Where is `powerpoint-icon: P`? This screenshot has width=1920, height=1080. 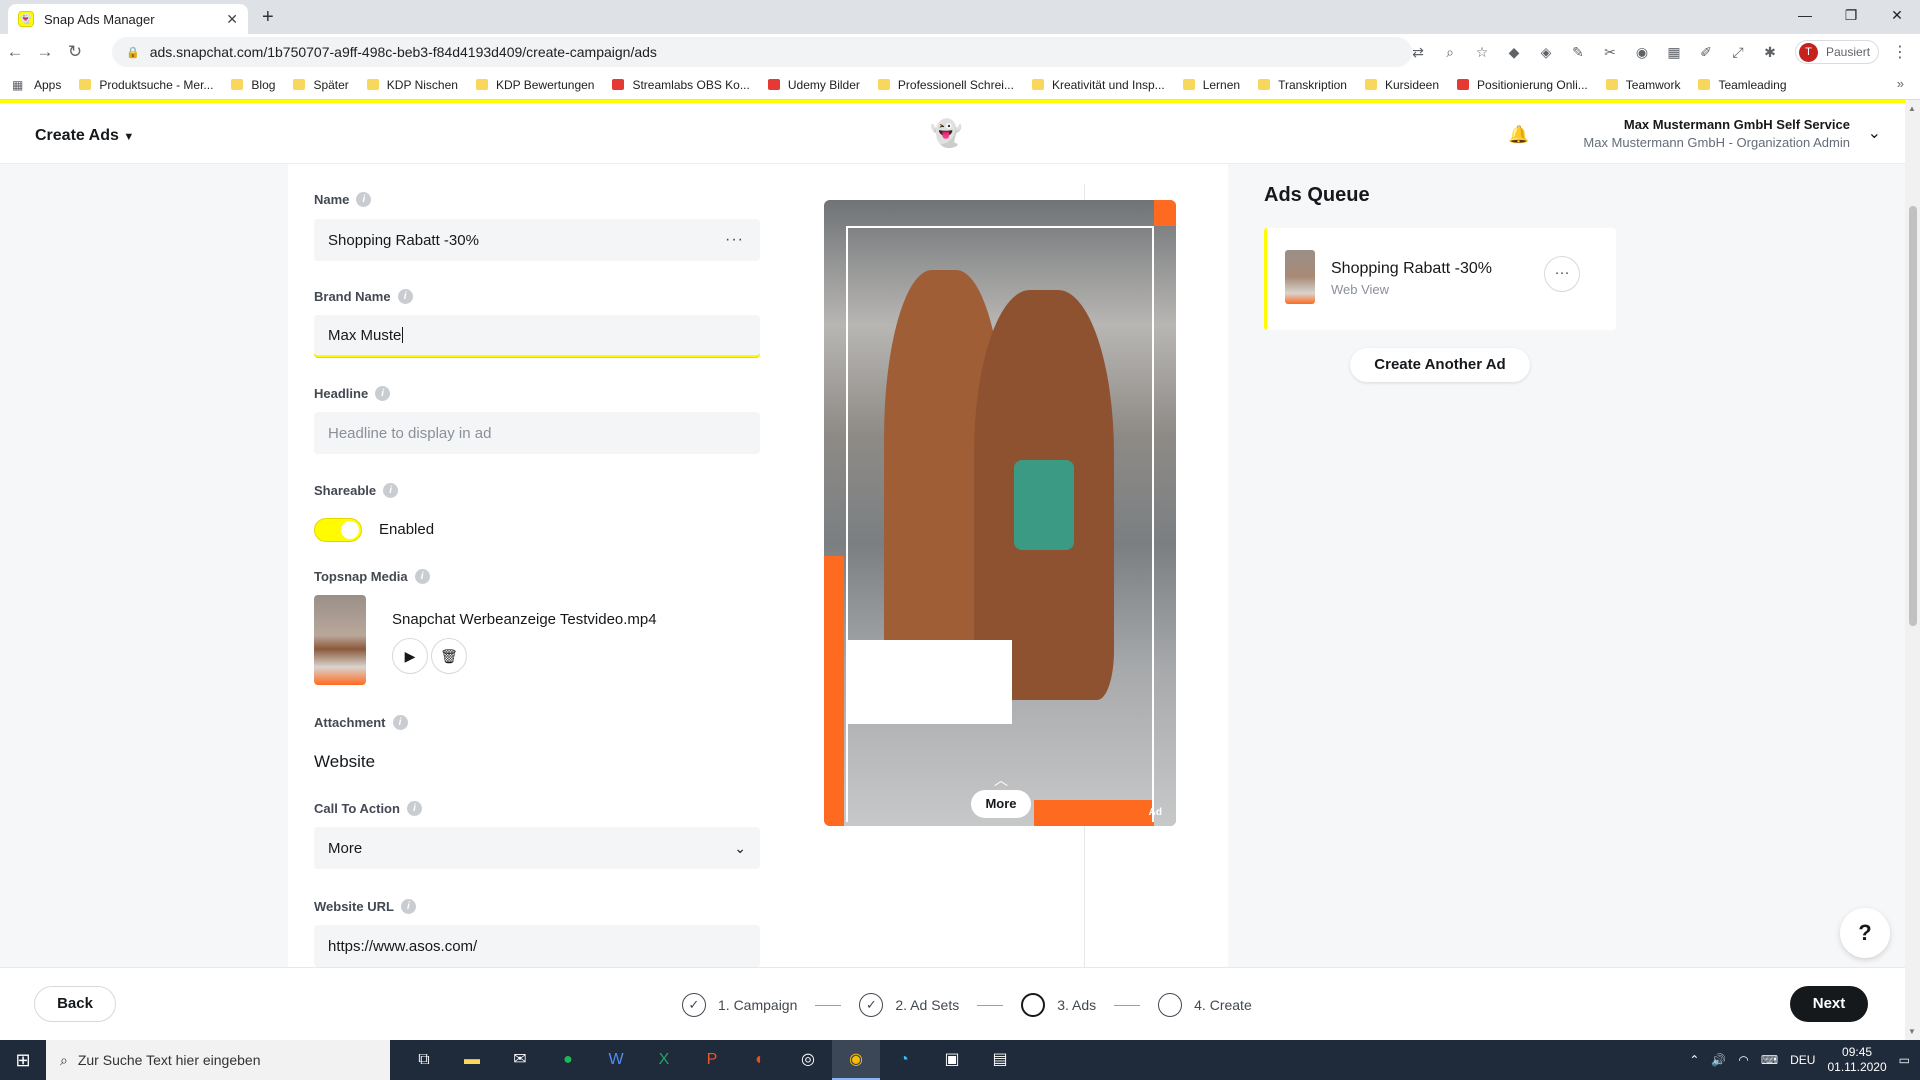 powerpoint-icon: P is located at coordinates (712, 1060).